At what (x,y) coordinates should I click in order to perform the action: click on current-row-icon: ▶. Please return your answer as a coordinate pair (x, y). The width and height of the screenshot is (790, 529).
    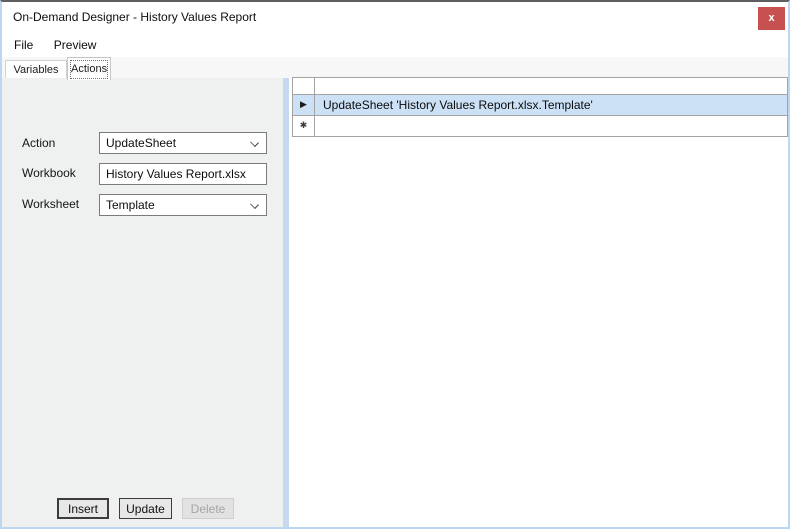
    Looking at the image, I should click on (303, 104).